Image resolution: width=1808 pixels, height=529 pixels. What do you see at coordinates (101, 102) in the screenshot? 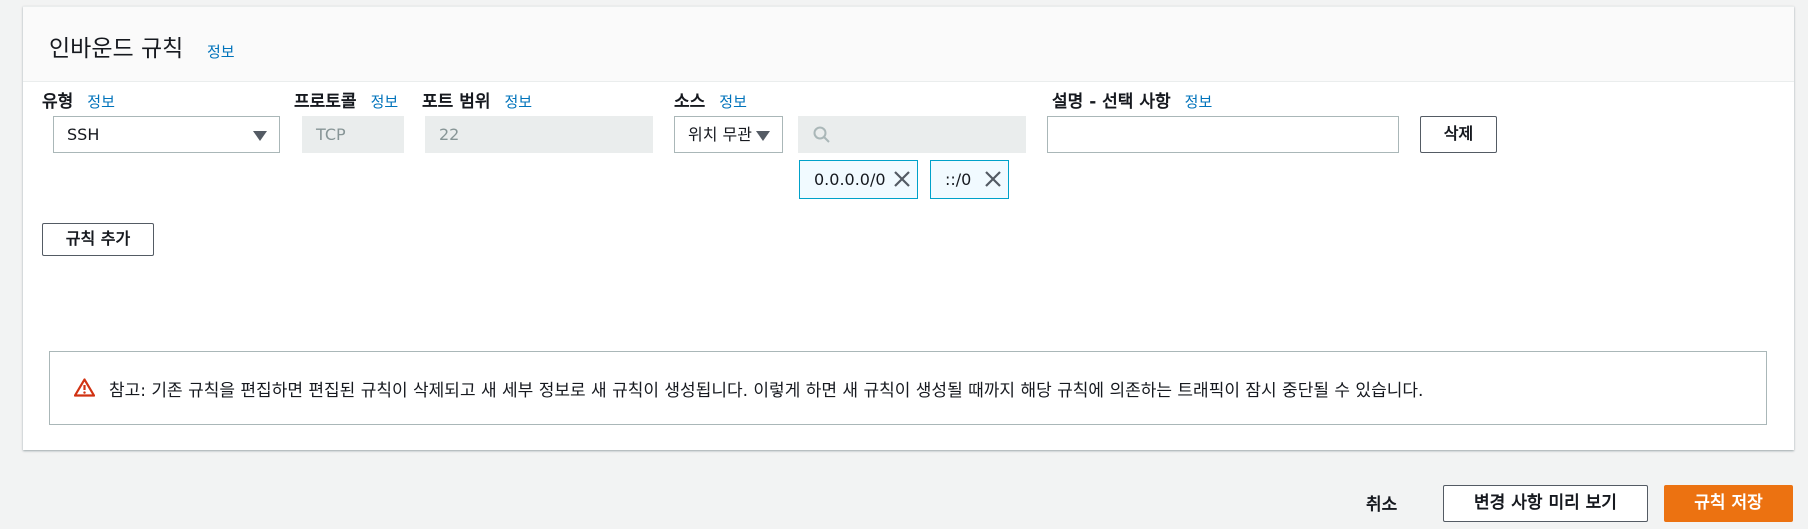
I see `type-info-link: 정보` at bounding box center [101, 102].